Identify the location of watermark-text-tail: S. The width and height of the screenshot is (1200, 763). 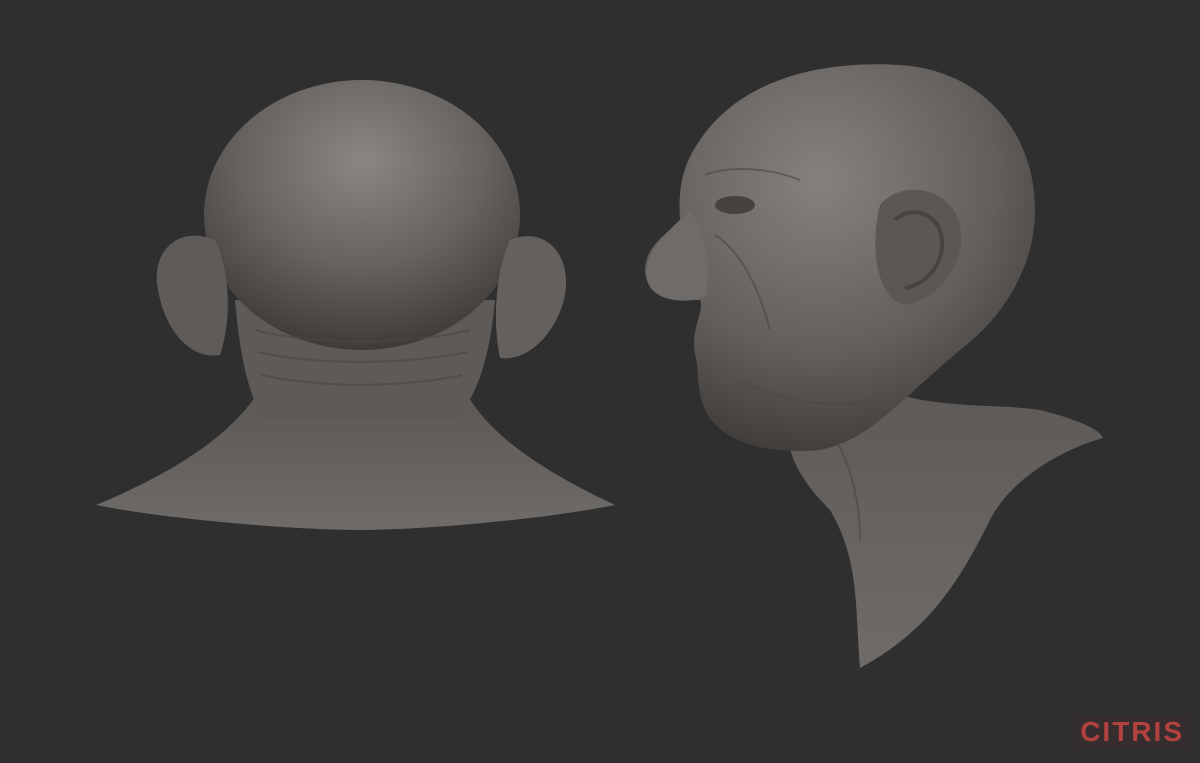
(1173, 731).